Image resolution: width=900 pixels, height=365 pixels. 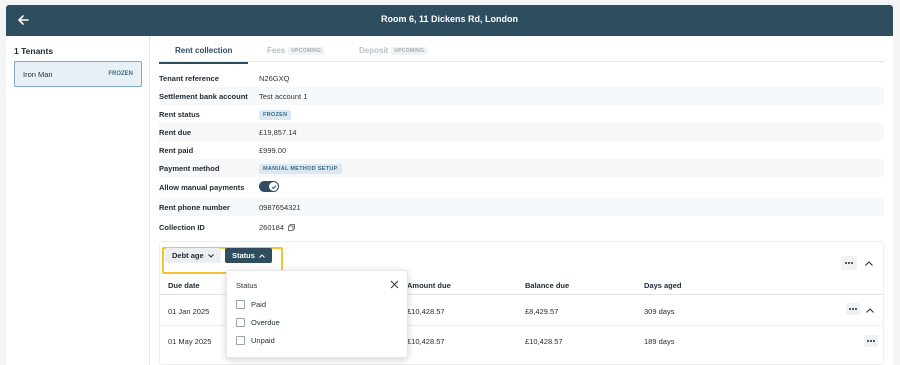 I want to click on tab-fees: Fees UPCOMING, so click(x=296, y=50).